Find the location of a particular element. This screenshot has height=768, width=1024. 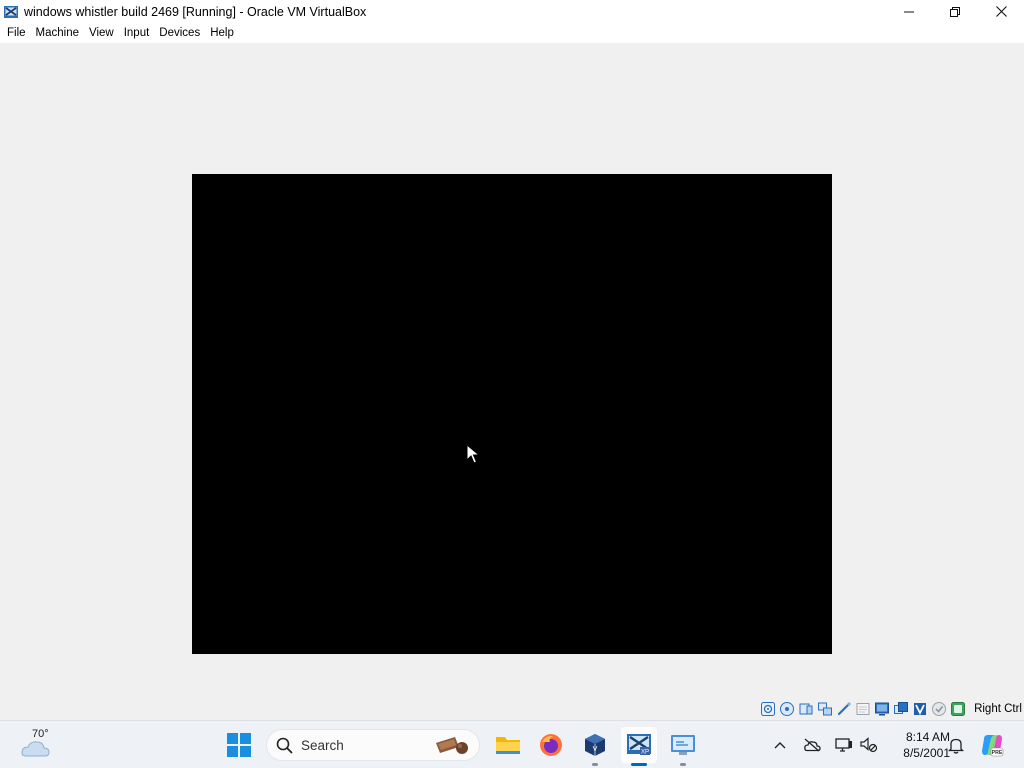

search-icon is located at coordinates (284, 745).